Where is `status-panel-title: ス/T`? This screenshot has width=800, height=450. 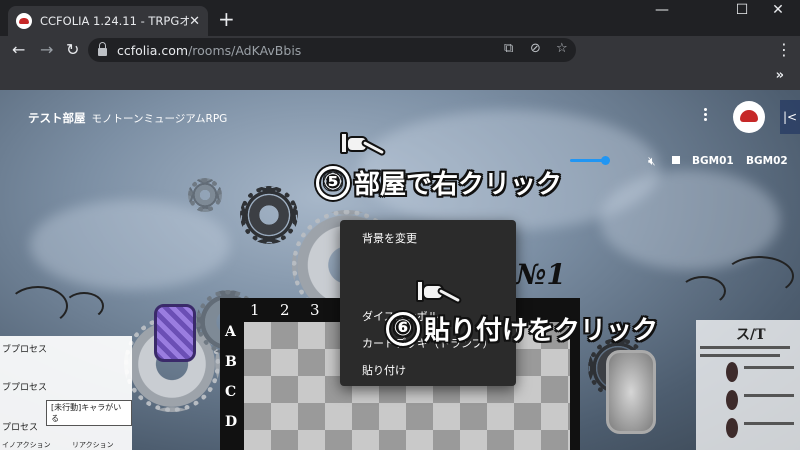 status-panel-title: ス/T is located at coordinates (751, 335).